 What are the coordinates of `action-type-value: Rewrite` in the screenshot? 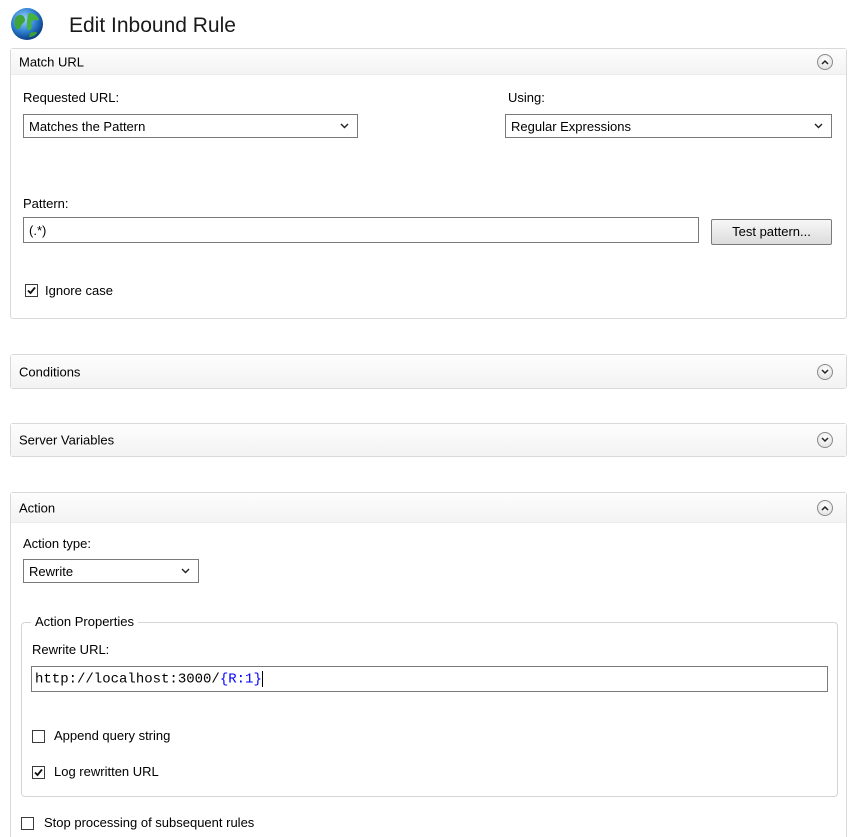 It's located at (51, 571).